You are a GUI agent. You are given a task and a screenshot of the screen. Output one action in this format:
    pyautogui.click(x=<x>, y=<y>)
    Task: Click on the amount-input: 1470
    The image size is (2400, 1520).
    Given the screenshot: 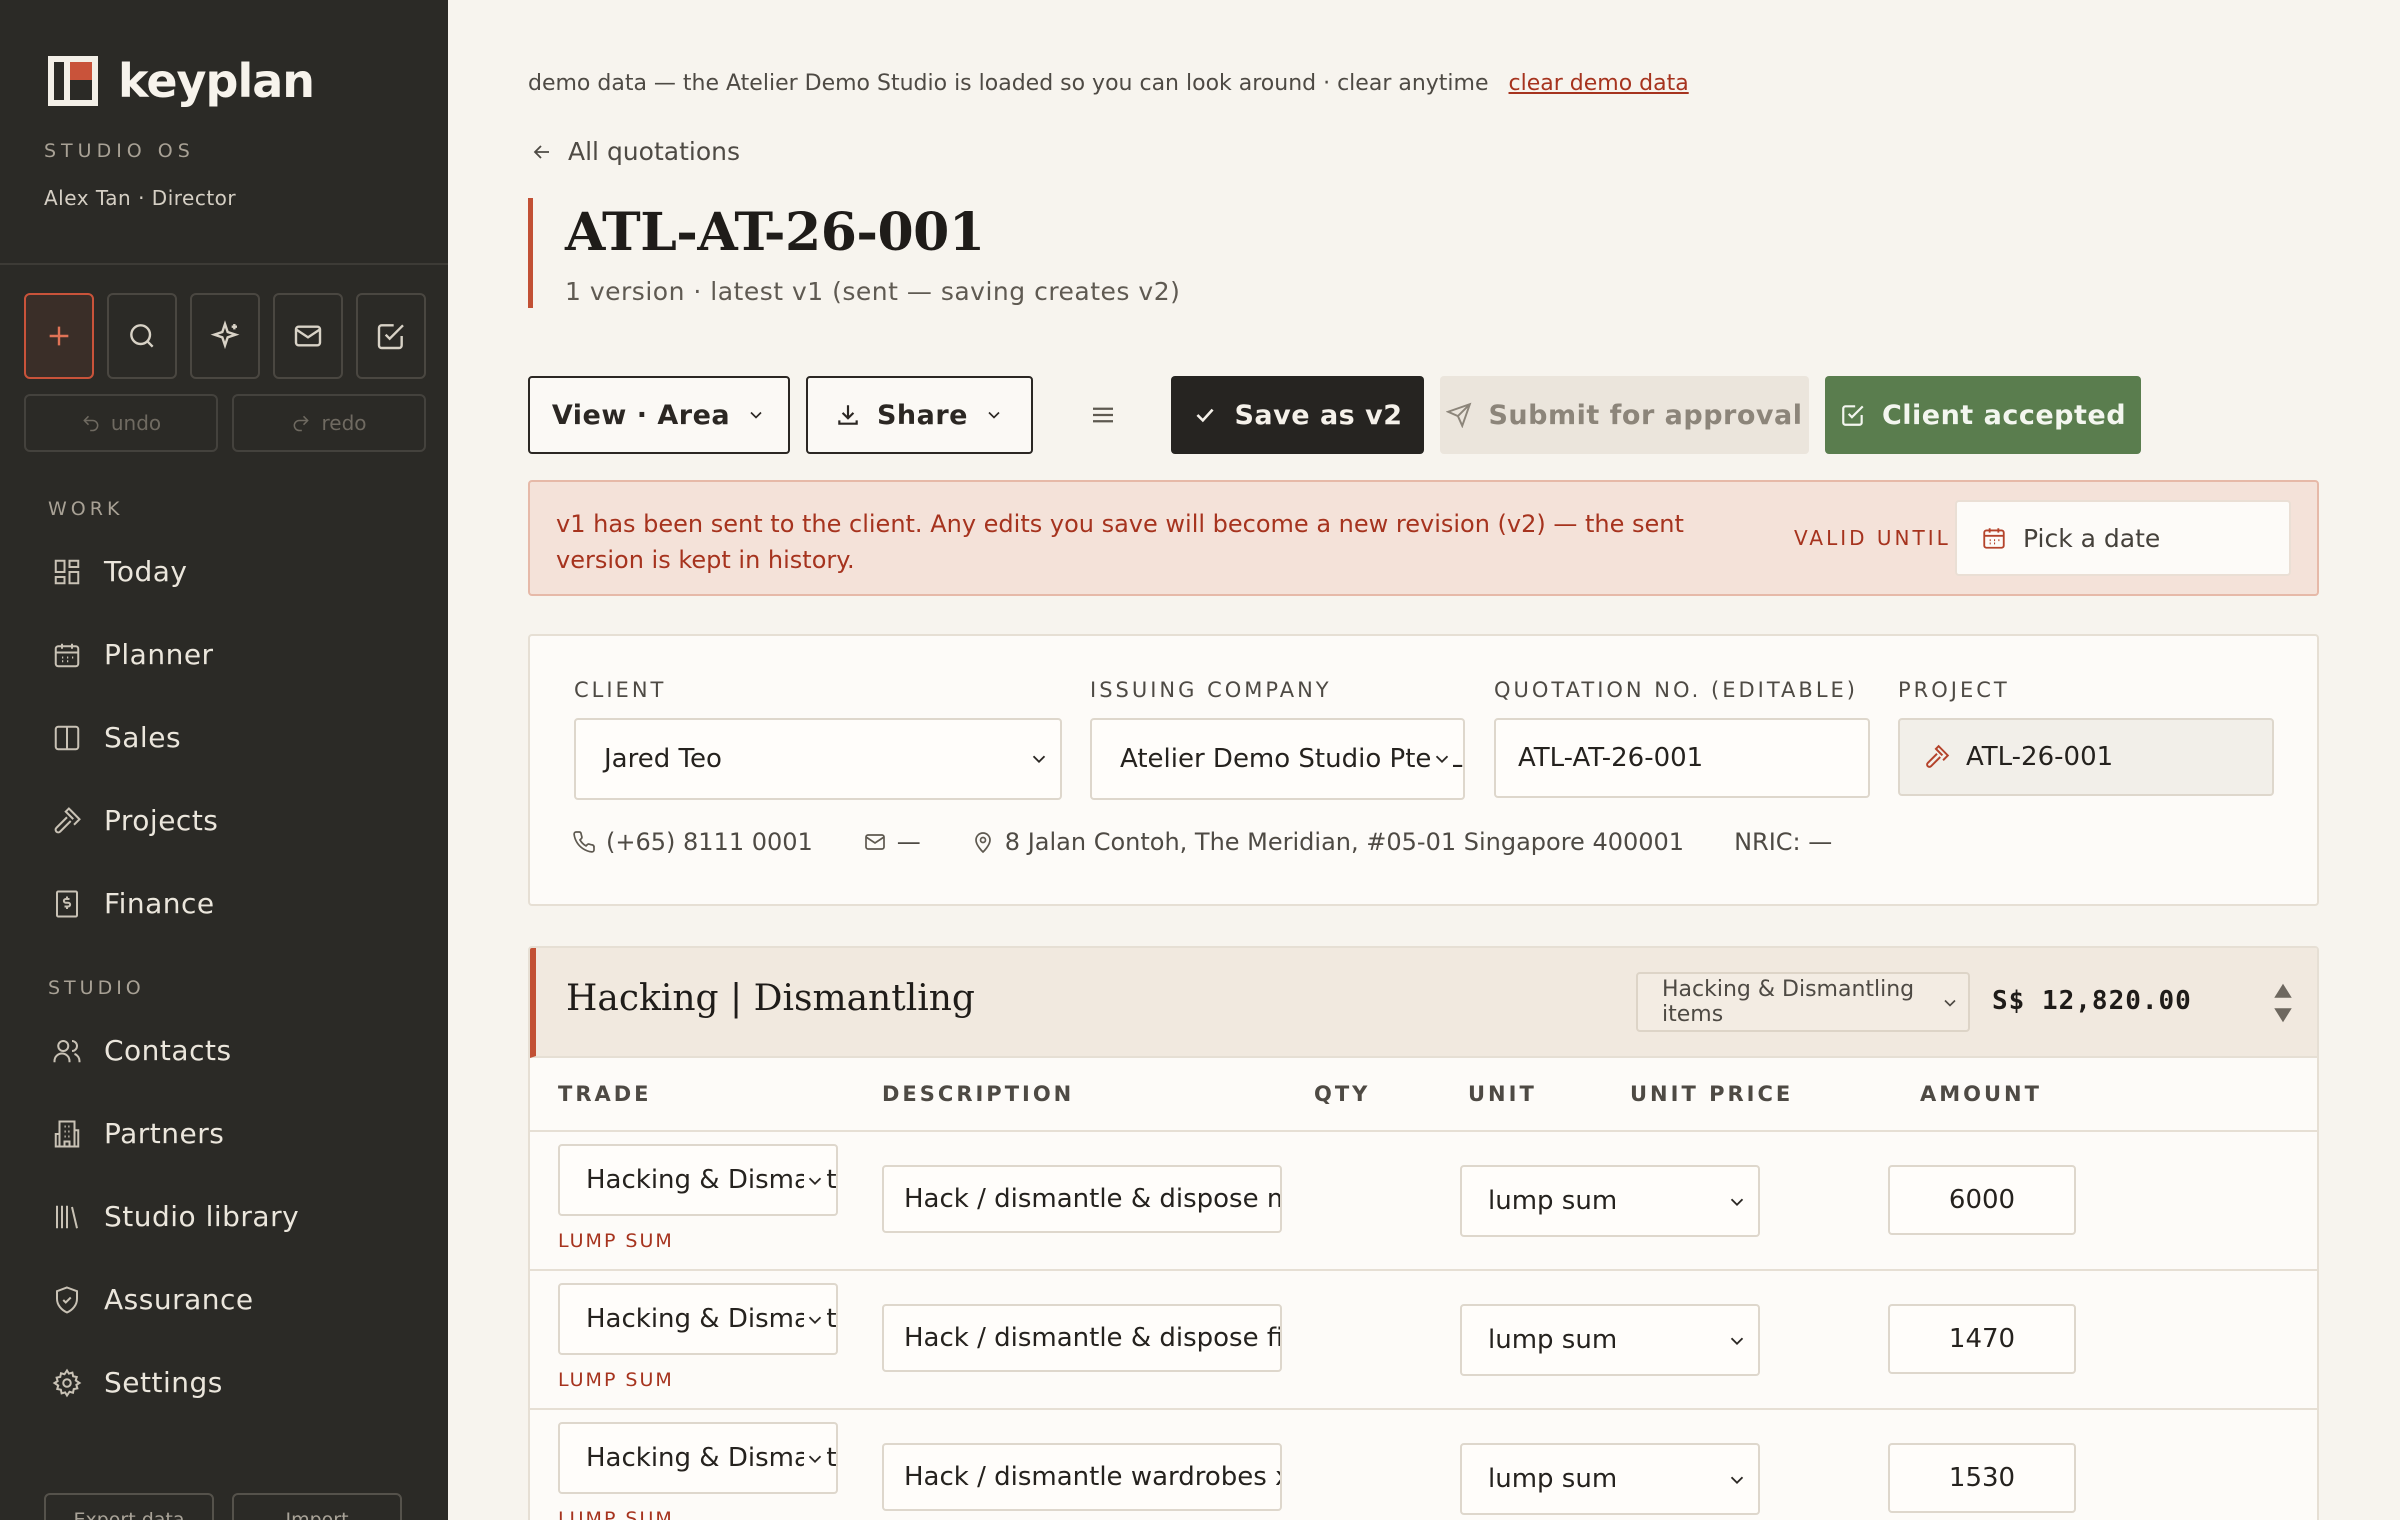 What is the action you would take?
    pyautogui.click(x=1982, y=1339)
    